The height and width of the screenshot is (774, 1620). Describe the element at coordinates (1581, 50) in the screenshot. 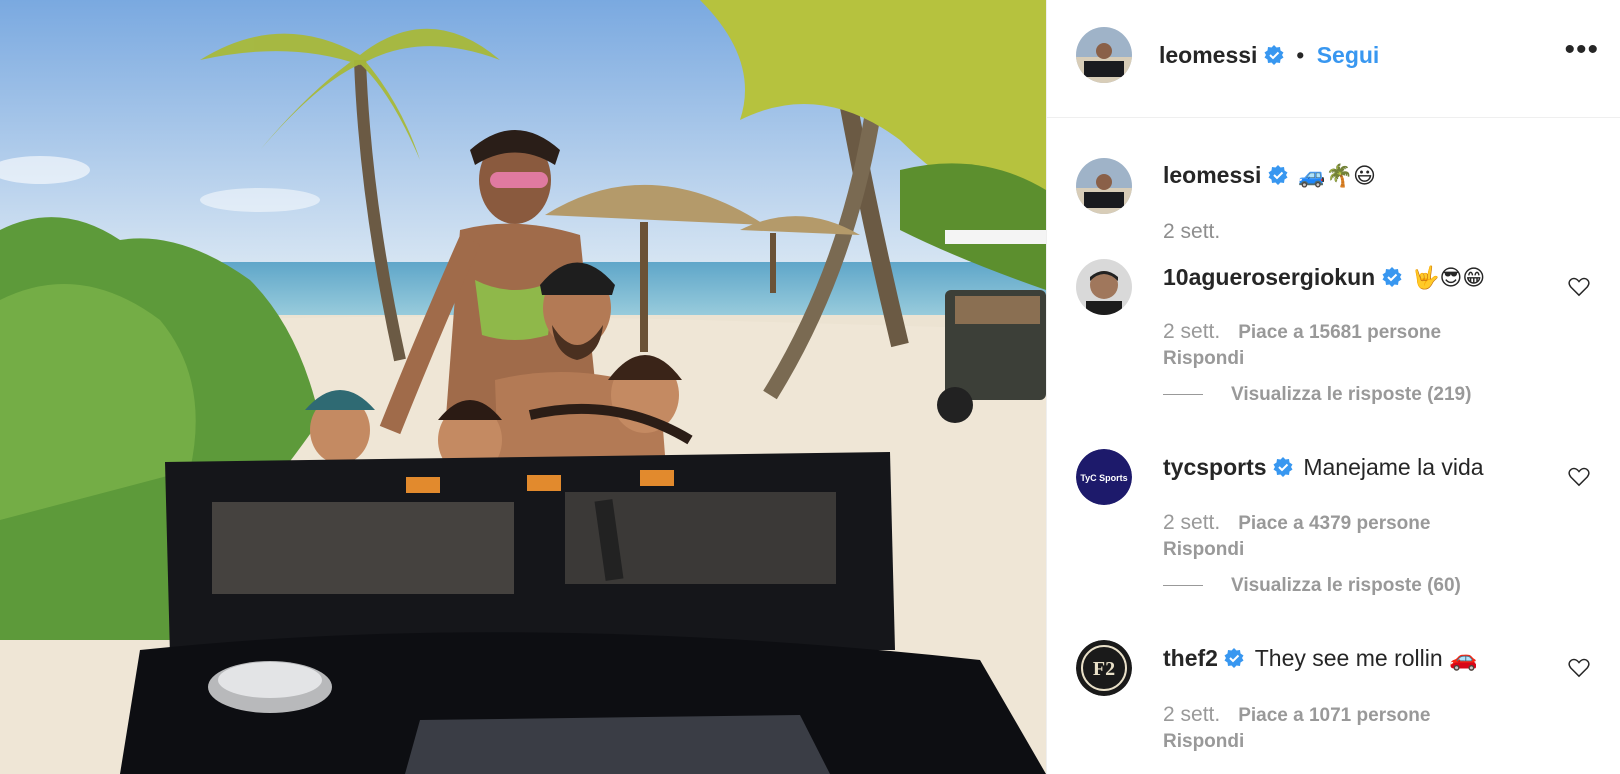

I see `more-options-icon: •••` at that location.